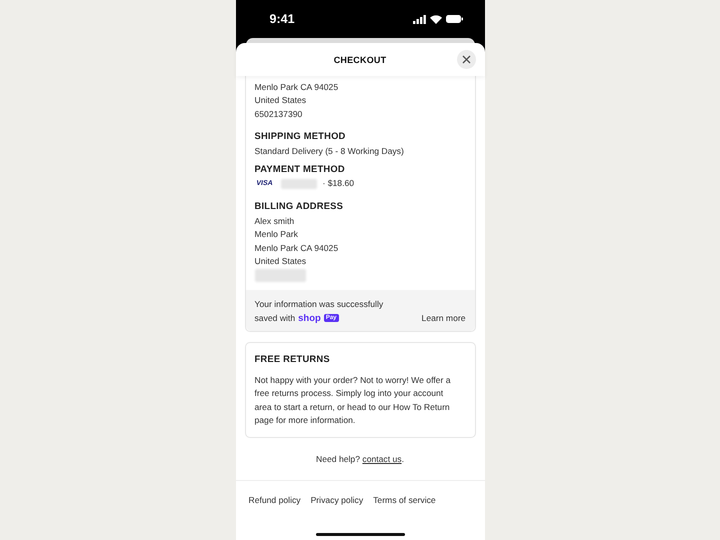 This screenshot has height=540, width=720. Describe the element at coordinates (404, 500) in the screenshot. I see `footer-link: Terms of service` at that location.